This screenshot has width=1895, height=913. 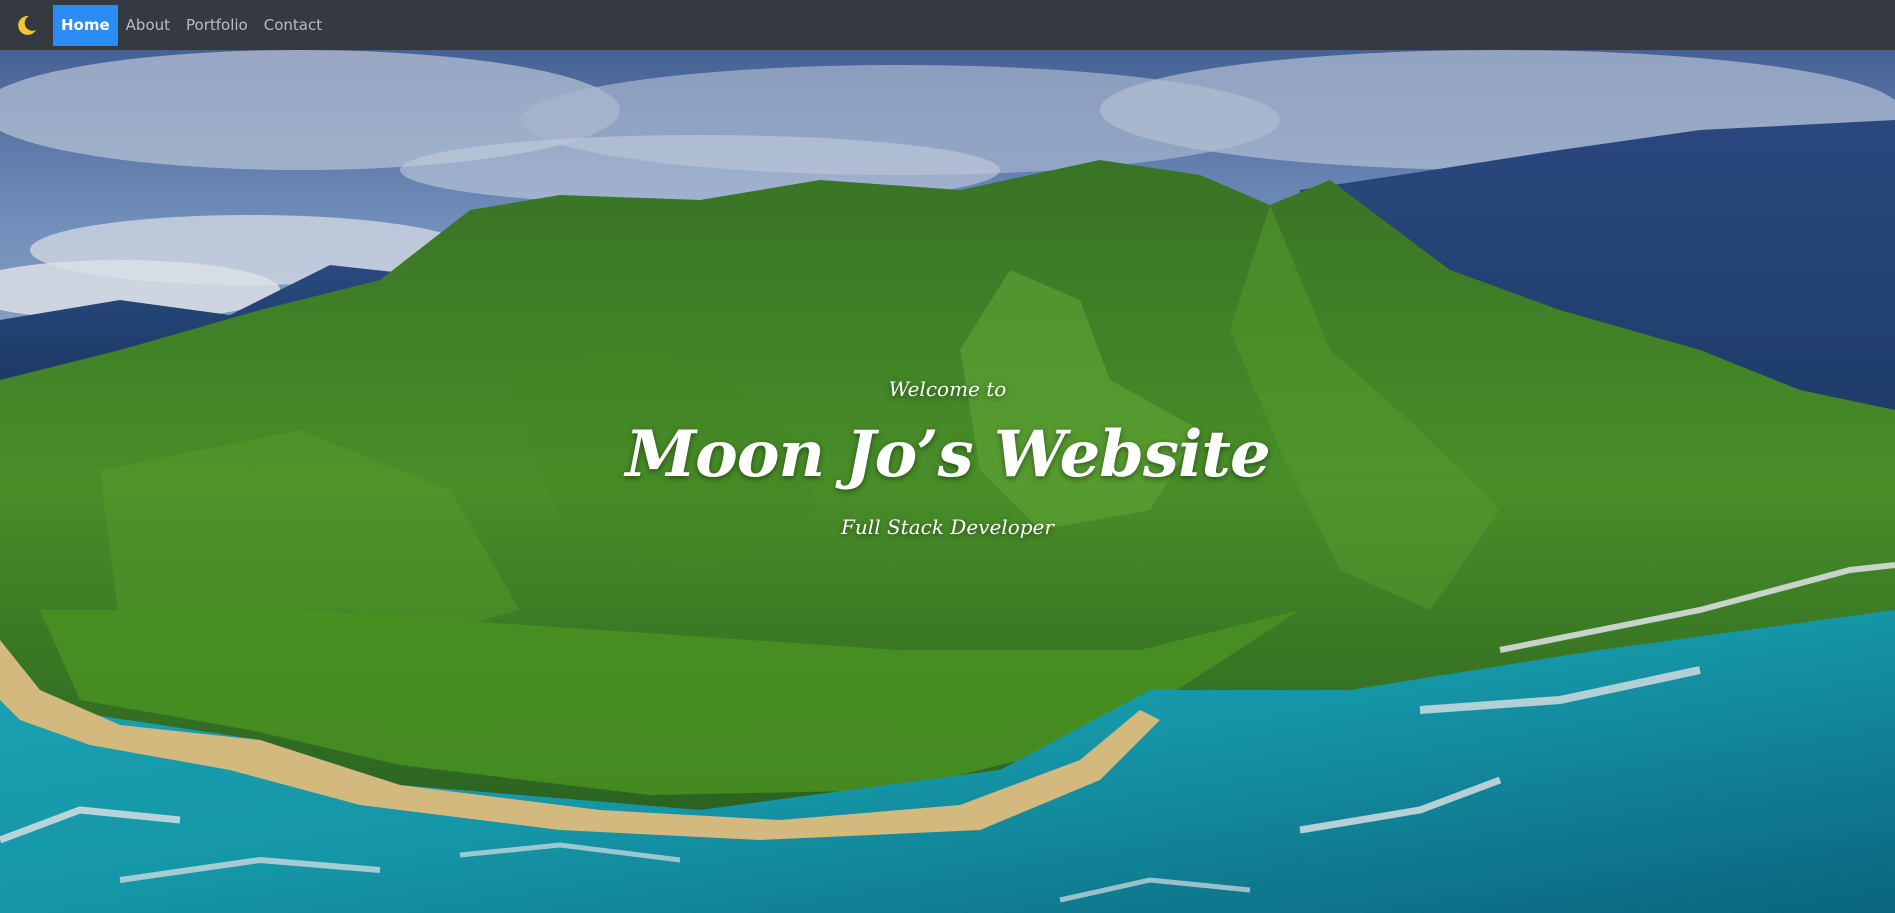 I want to click on nav-about: About, so click(x=148, y=25).